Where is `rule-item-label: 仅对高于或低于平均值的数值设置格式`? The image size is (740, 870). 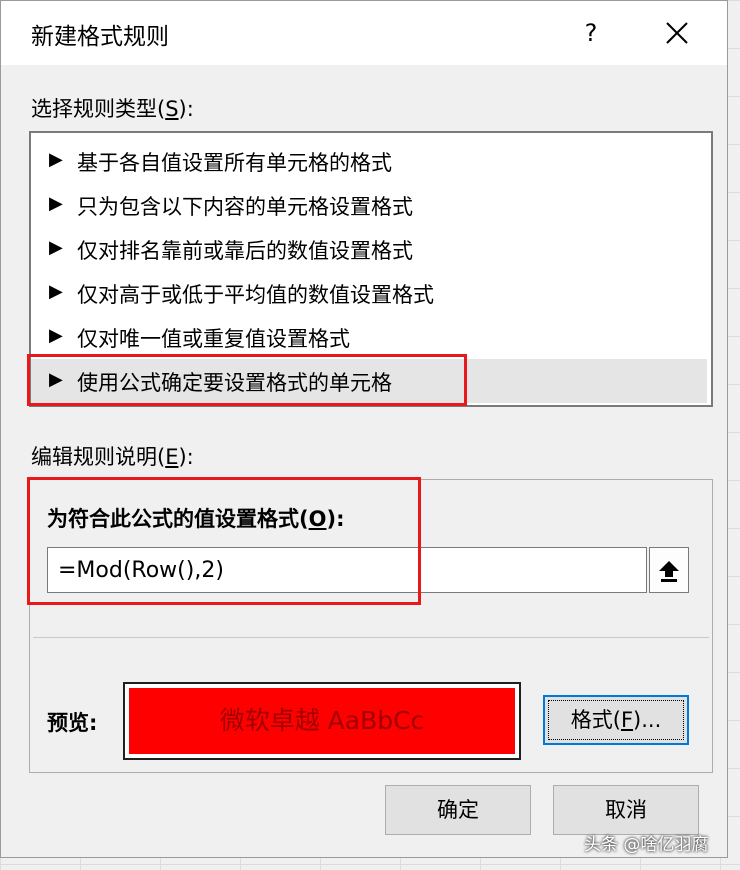
rule-item-label: 仅对高于或低于平均值的数值设置格式 is located at coordinates (255, 295).